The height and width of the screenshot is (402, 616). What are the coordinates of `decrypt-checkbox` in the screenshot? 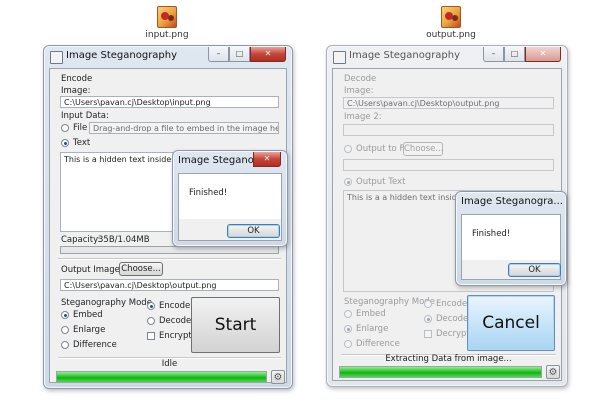 It's located at (428, 334).